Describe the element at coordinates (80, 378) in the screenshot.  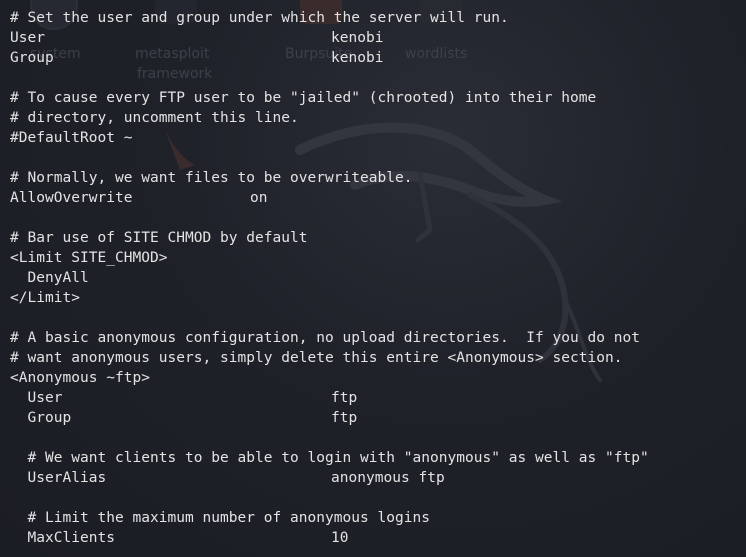
I see `config-text: <Anonymous ~ftp>` at that location.